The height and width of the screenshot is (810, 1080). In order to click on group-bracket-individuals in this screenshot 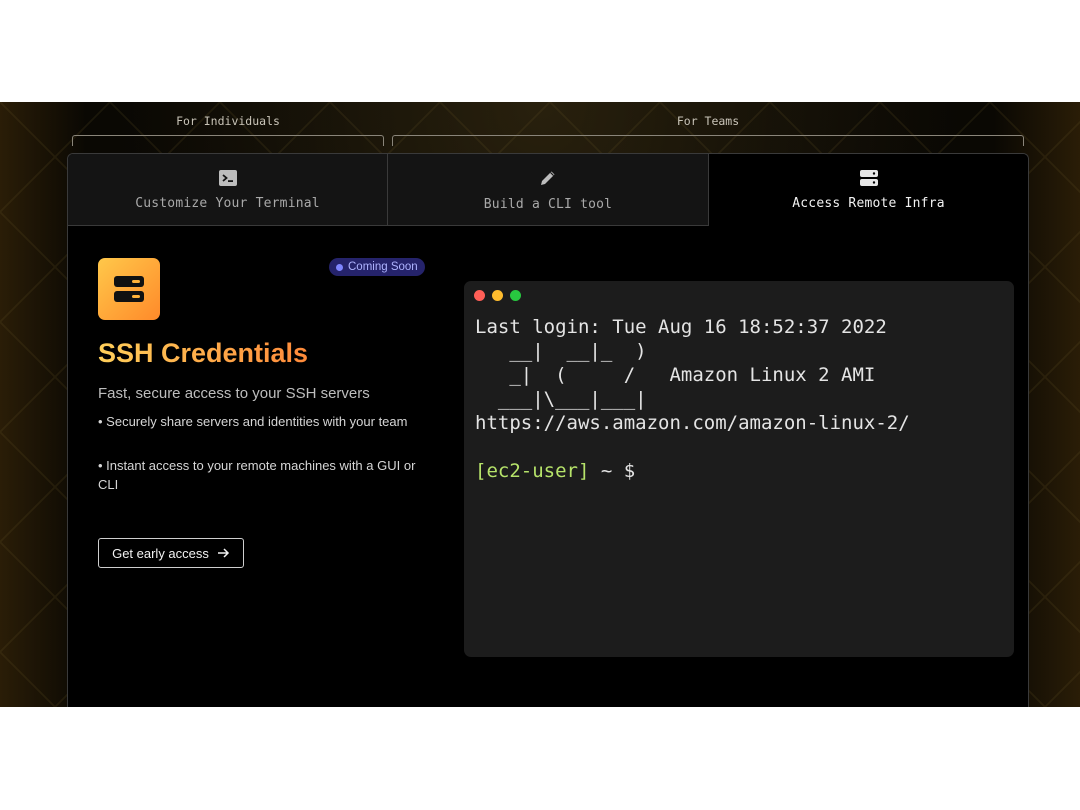, I will do `click(228, 140)`.